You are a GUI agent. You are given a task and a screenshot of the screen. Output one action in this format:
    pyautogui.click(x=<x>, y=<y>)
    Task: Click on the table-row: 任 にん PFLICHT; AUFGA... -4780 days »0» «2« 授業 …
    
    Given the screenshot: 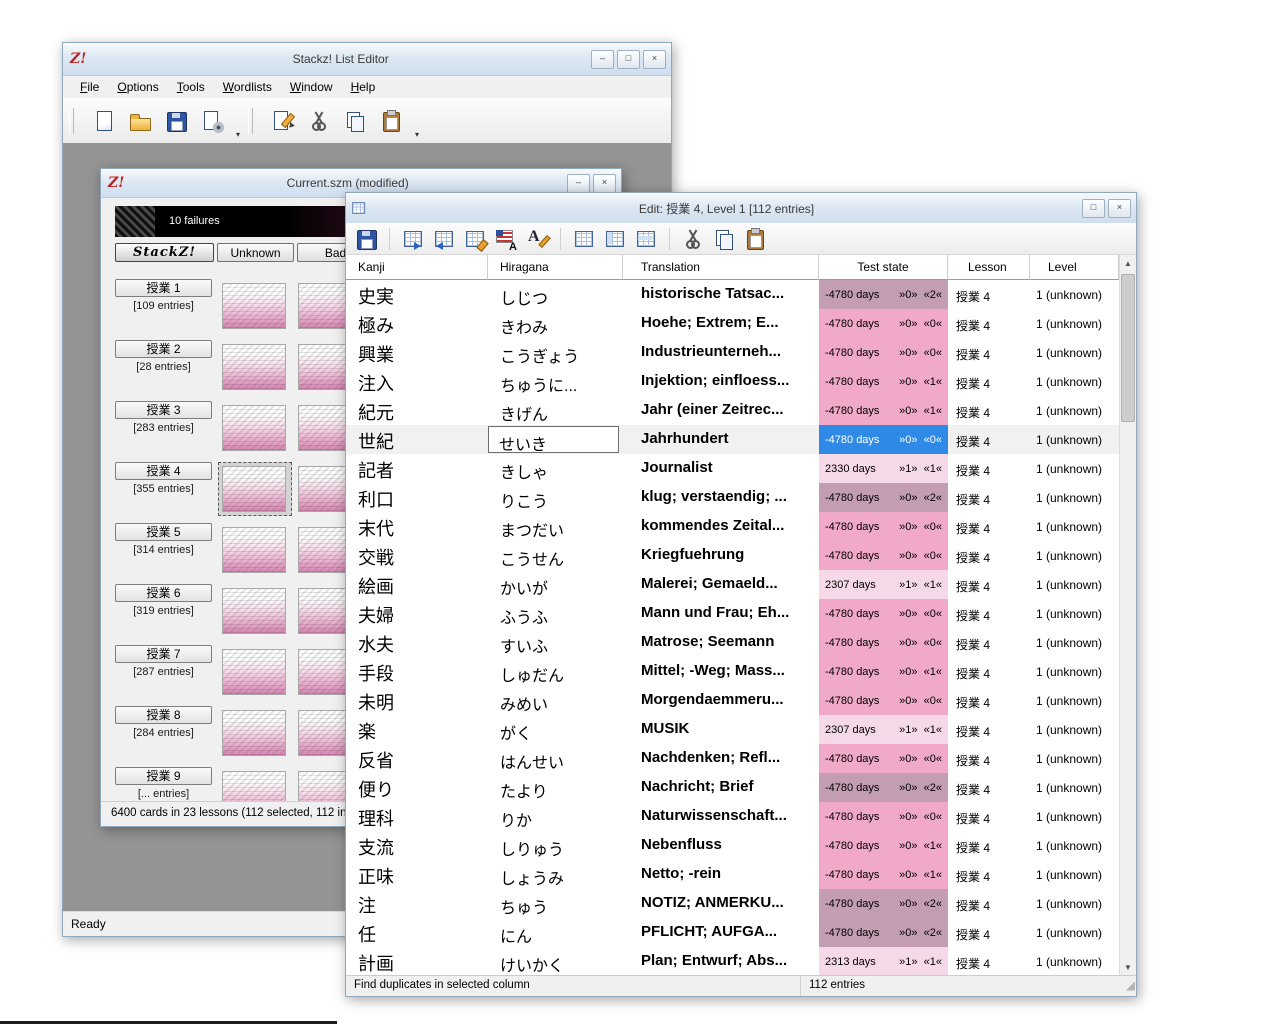 What is the action you would take?
    pyautogui.click(x=732, y=932)
    